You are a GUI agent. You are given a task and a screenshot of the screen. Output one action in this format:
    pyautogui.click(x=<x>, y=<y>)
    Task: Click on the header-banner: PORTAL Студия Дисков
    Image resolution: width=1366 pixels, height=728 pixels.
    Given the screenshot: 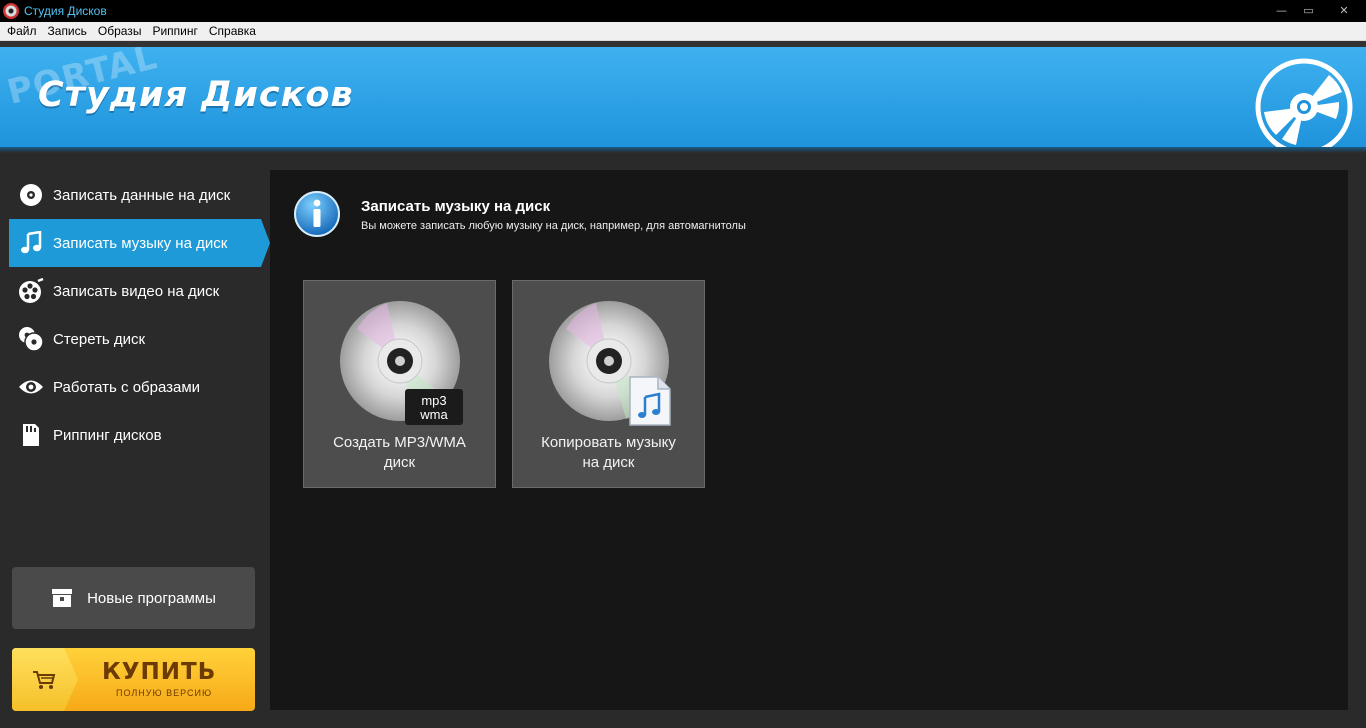 What is the action you would take?
    pyautogui.click(x=683, y=97)
    